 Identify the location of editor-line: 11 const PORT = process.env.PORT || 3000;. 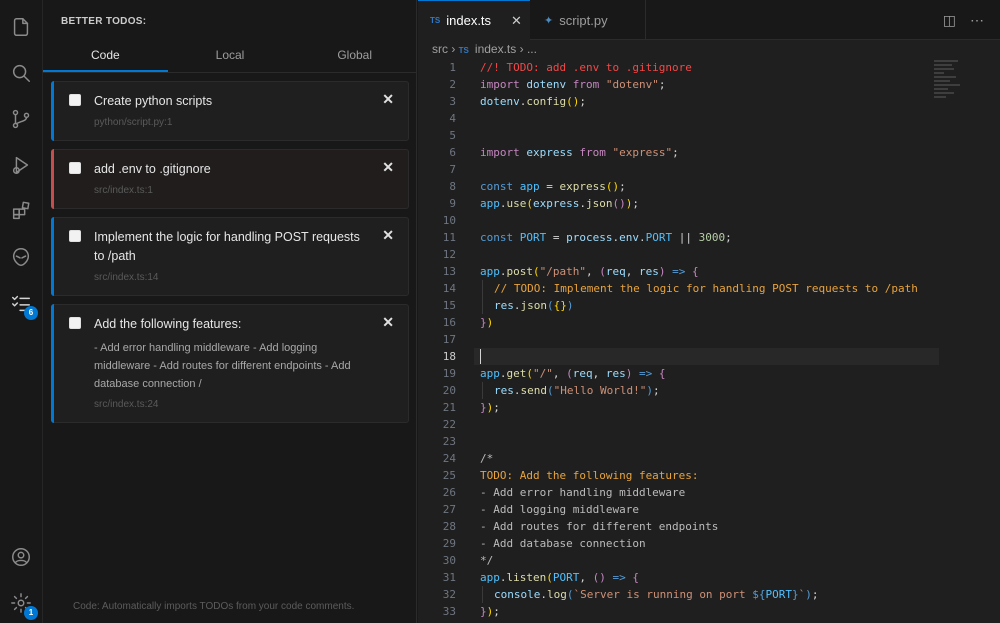
(709, 237).